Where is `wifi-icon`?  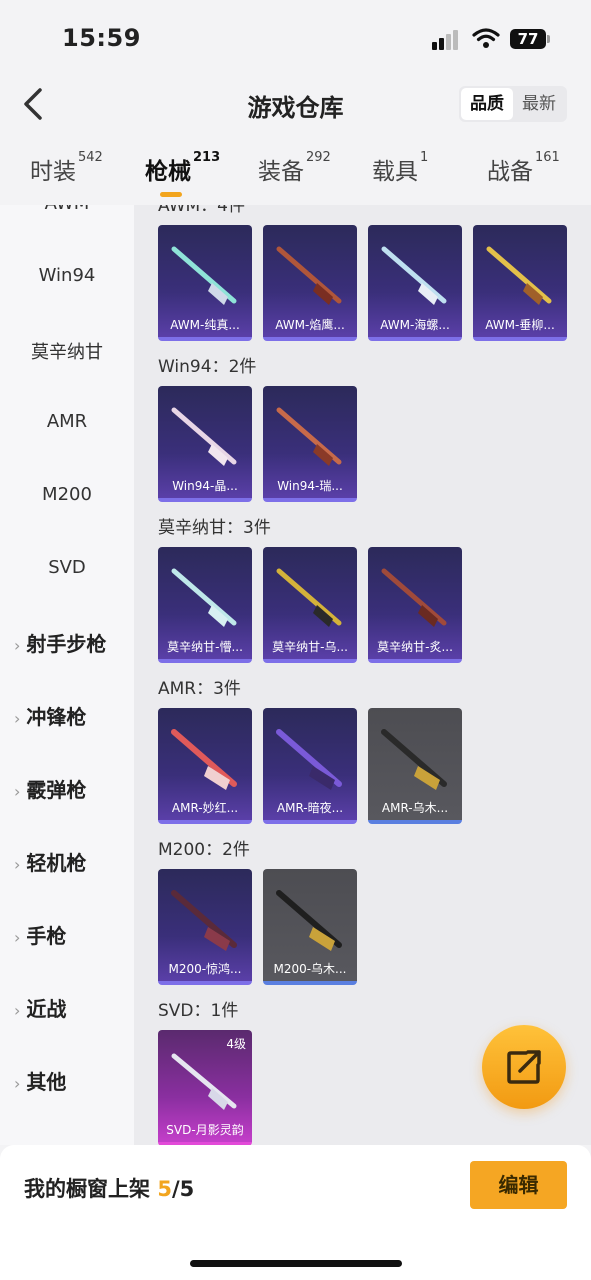
wifi-icon is located at coordinates (486, 38).